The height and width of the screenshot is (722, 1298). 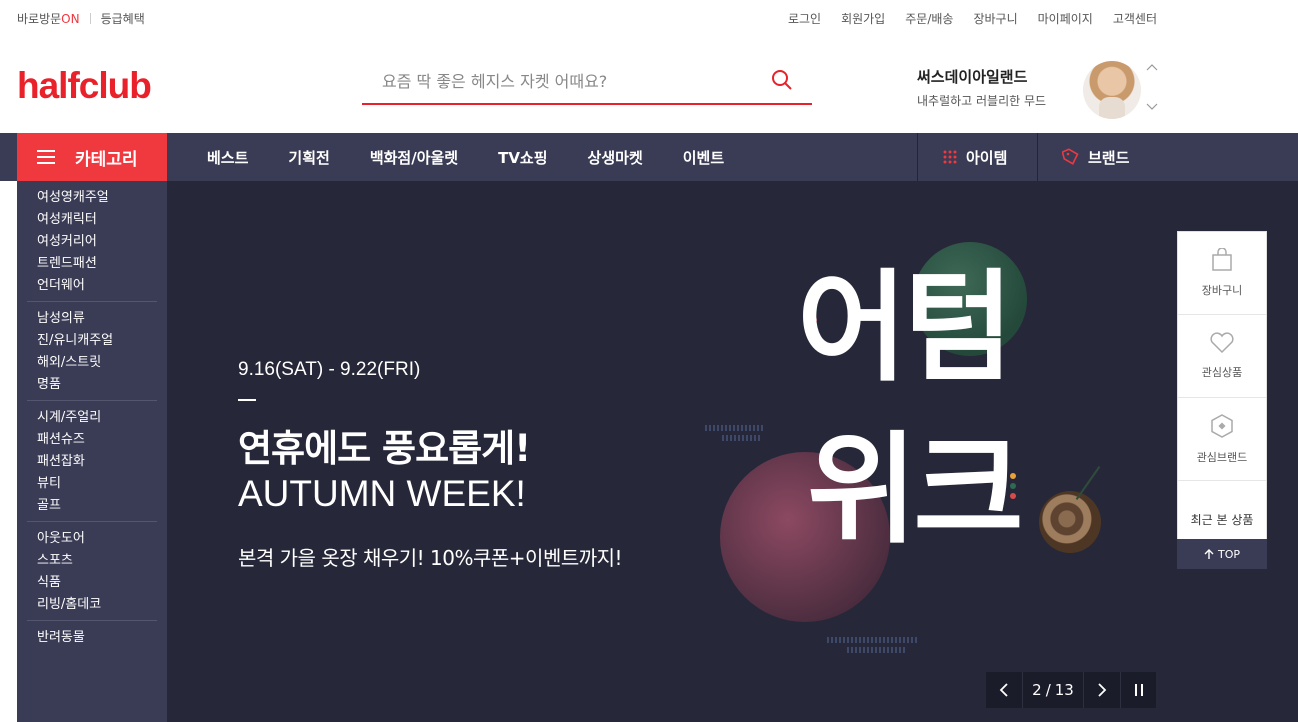 What do you see at coordinates (1222, 519) in the screenshot?
I see `quick-recent-label: 최근 본 상품` at bounding box center [1222, 519].